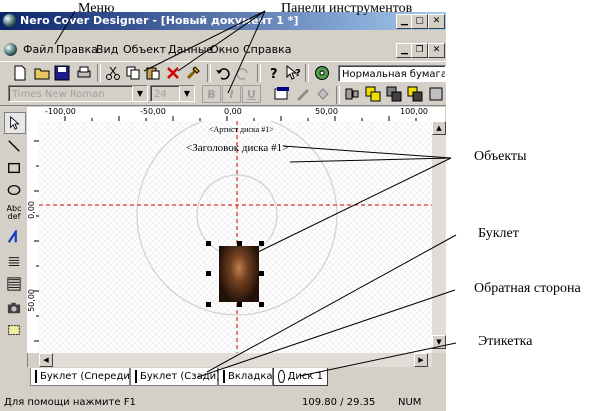 This screenshot has height=411, width=600. I want to click on annotation-objects: Объекты, so click(500, 156).